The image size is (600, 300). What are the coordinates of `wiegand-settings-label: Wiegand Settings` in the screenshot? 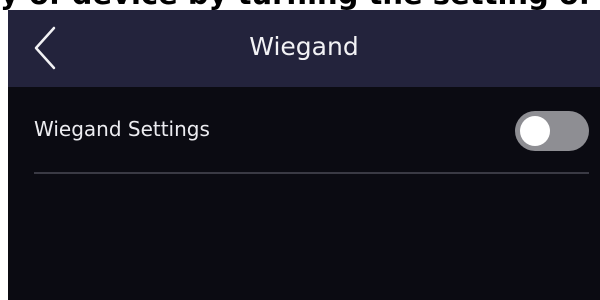 It's located at (122, 129).